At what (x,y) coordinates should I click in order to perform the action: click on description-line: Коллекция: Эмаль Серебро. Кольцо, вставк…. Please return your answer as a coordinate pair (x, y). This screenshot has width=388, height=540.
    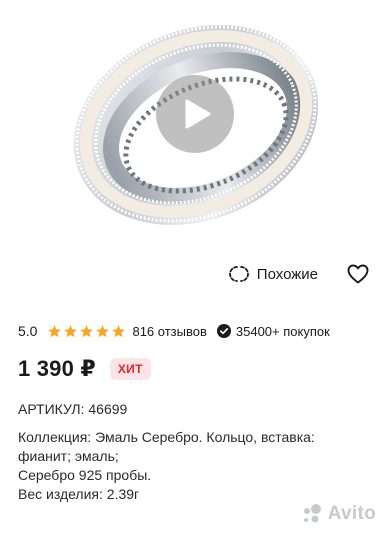
    Looking at the image, I should click on (166, 437).